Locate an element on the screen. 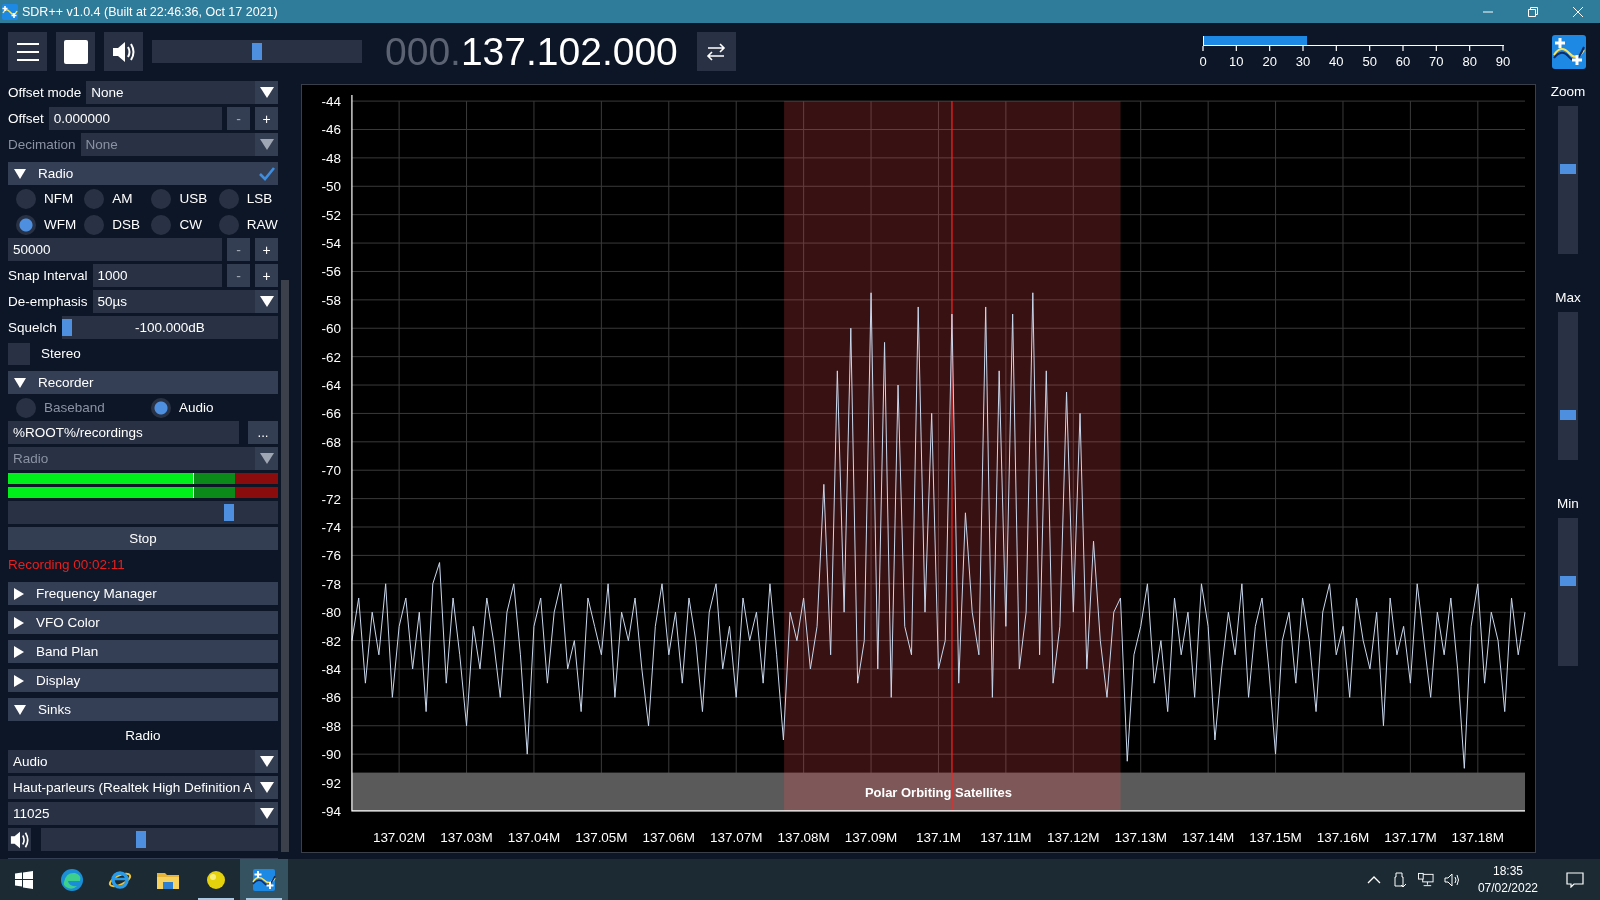 This screenshot has height=900, width=1600. axis-label: -46 is located at coordinates (331, 130).